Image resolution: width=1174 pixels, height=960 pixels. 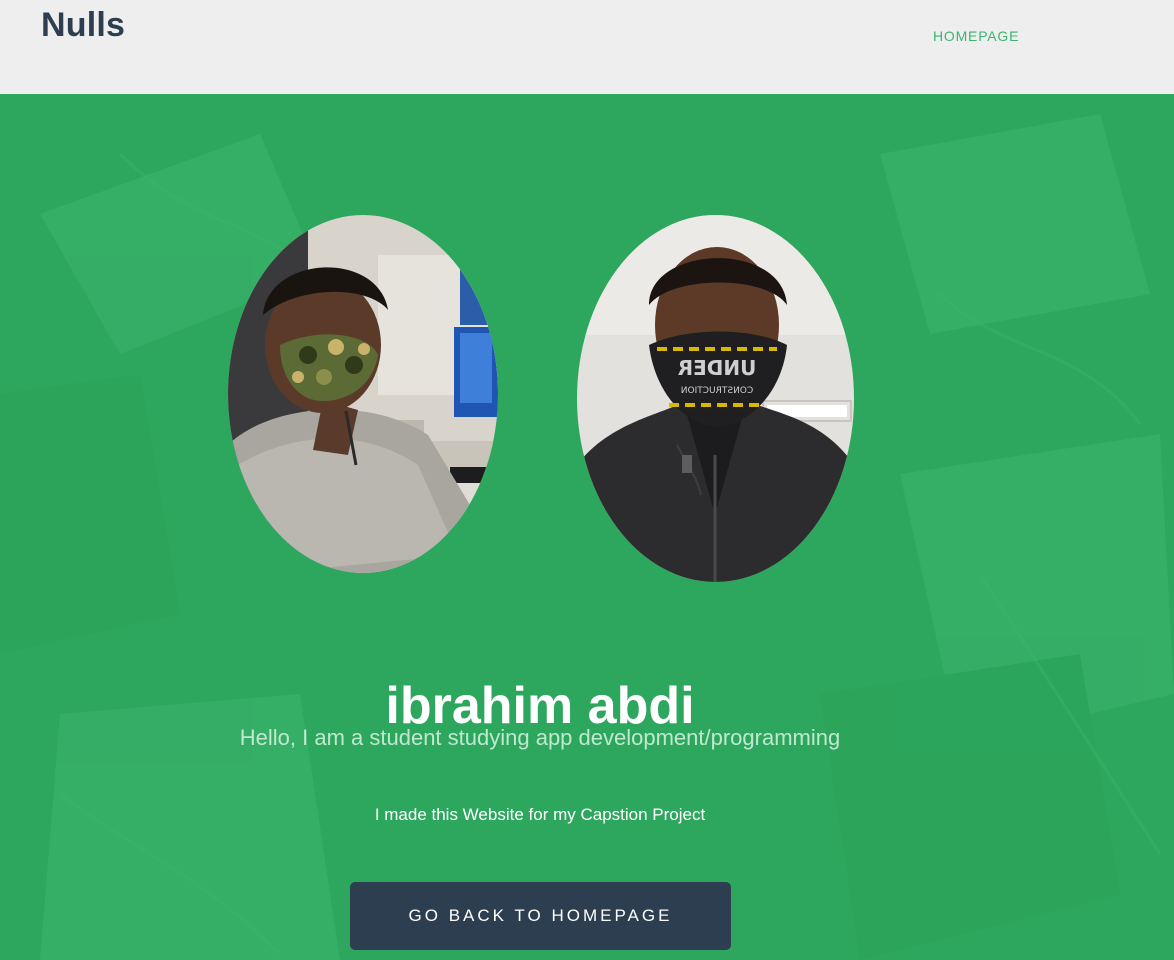 What do you see at coordinates (717, 391) in the screenshot?
I see `svg-text: CONSTRUCTION` at bounding box center [717, 391].